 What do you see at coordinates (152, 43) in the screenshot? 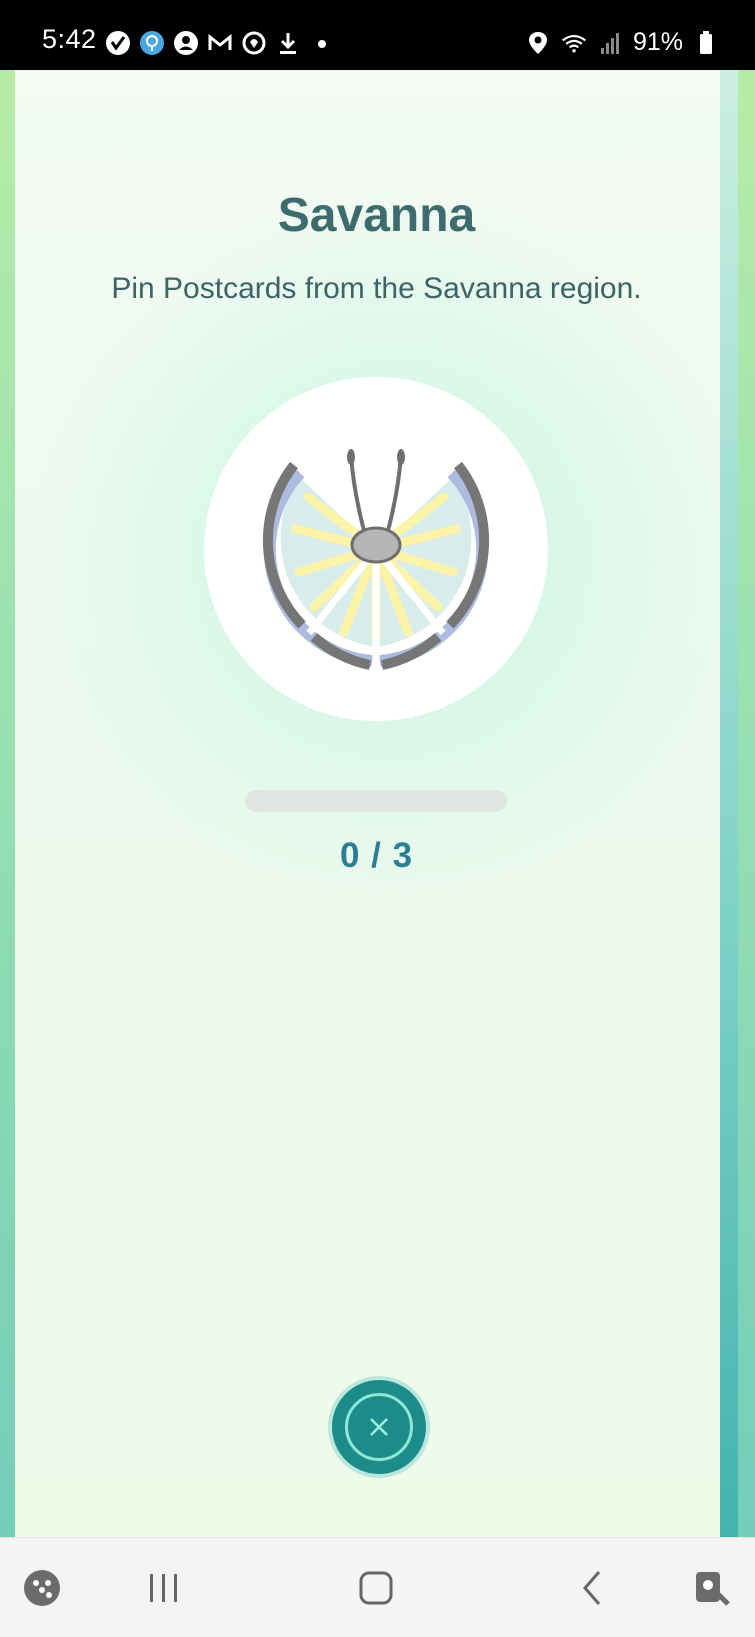
I see `pokemon-go-plus-icon` at bounding box center [152, 43].